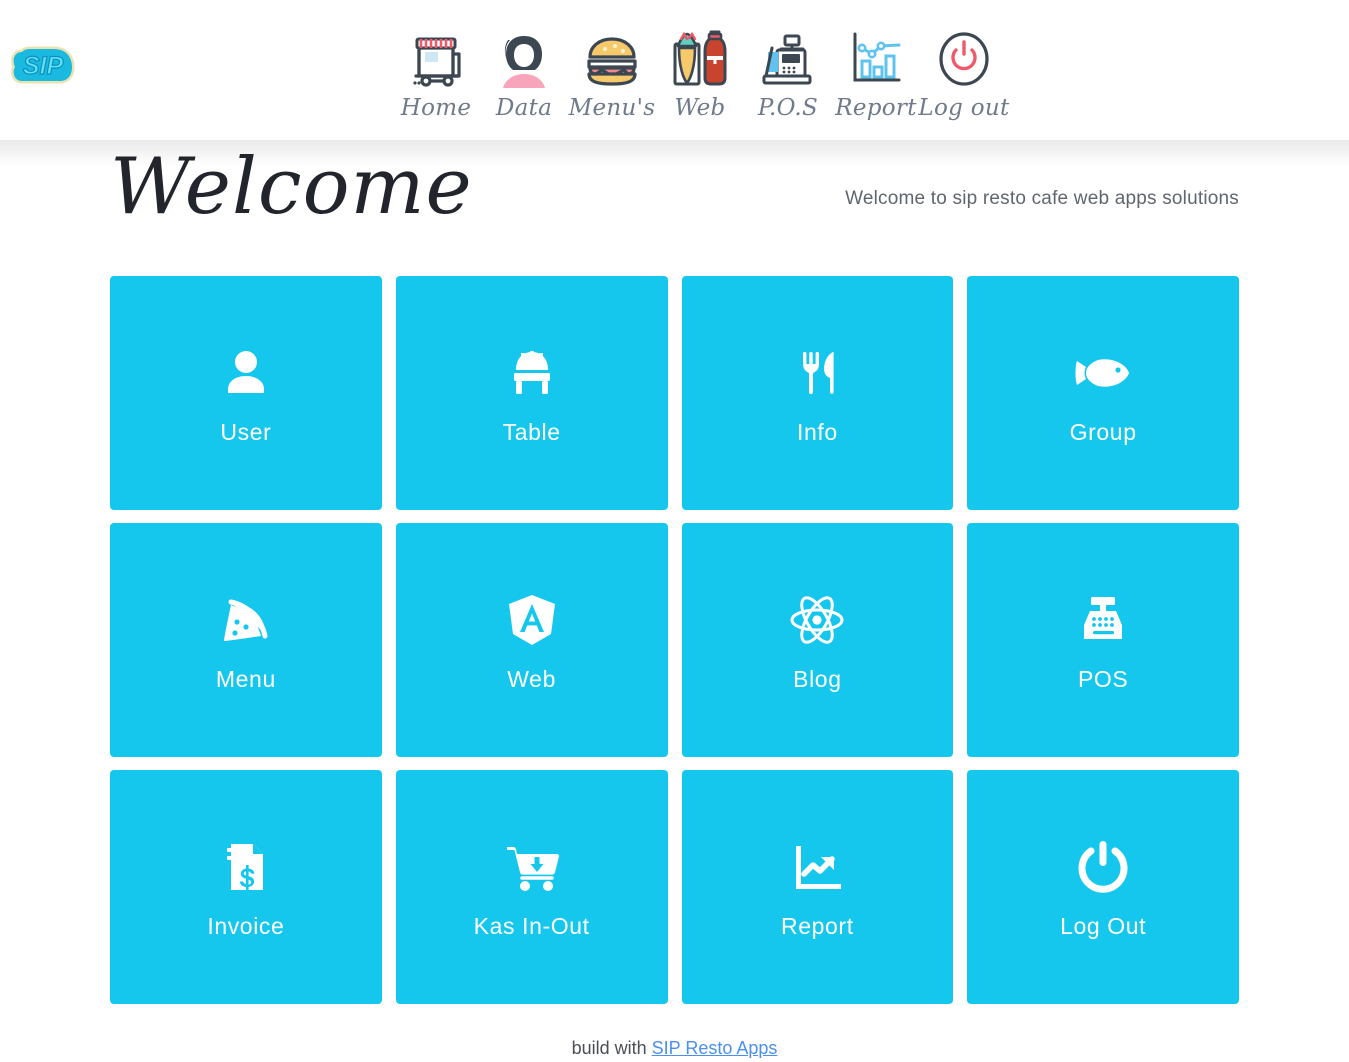 The image size is (1349, 1062). I want to click on tile-kas-in-out: Kas In-Out, so click(531, 887).